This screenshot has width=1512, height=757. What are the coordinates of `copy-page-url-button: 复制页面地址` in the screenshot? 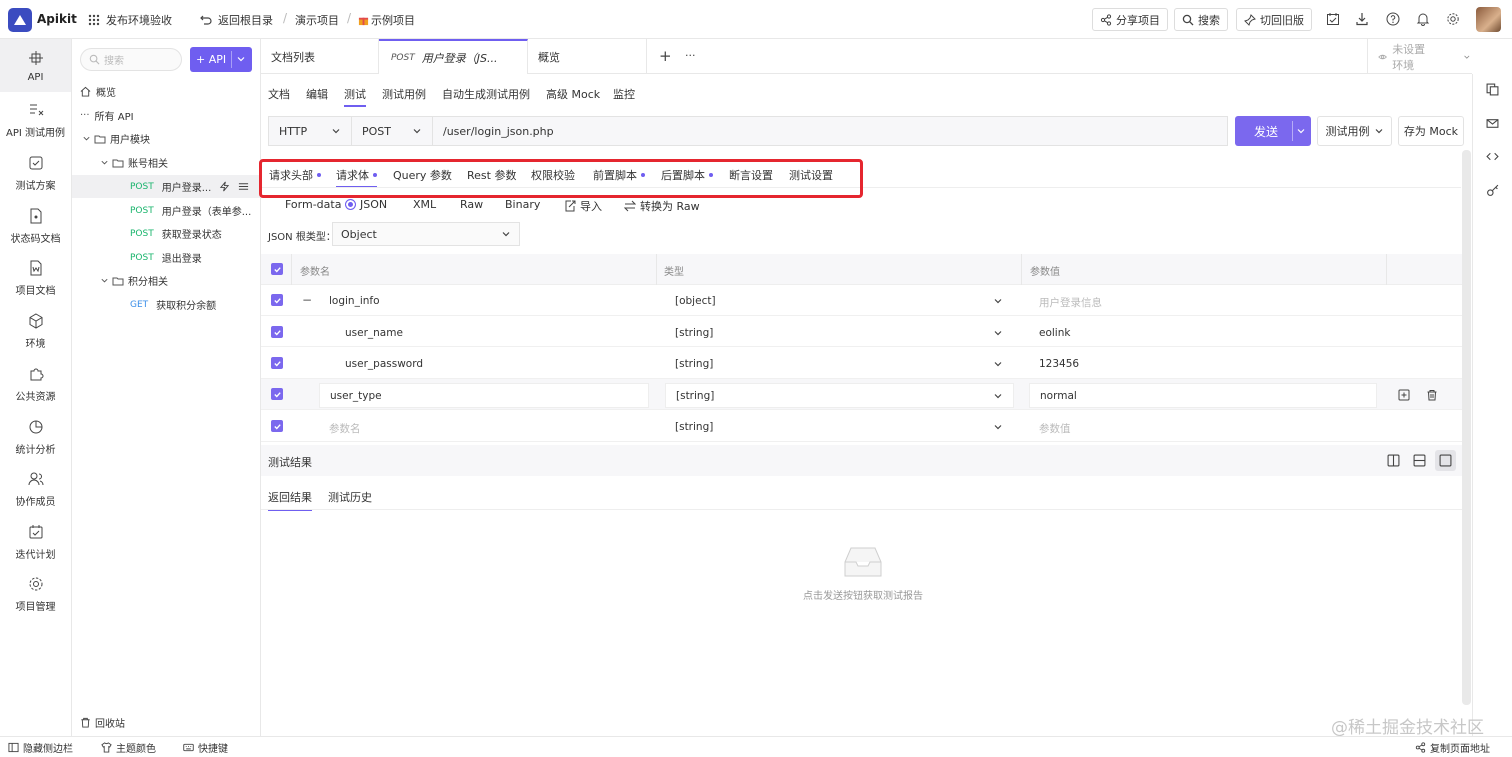 It's located at (1452, 747).